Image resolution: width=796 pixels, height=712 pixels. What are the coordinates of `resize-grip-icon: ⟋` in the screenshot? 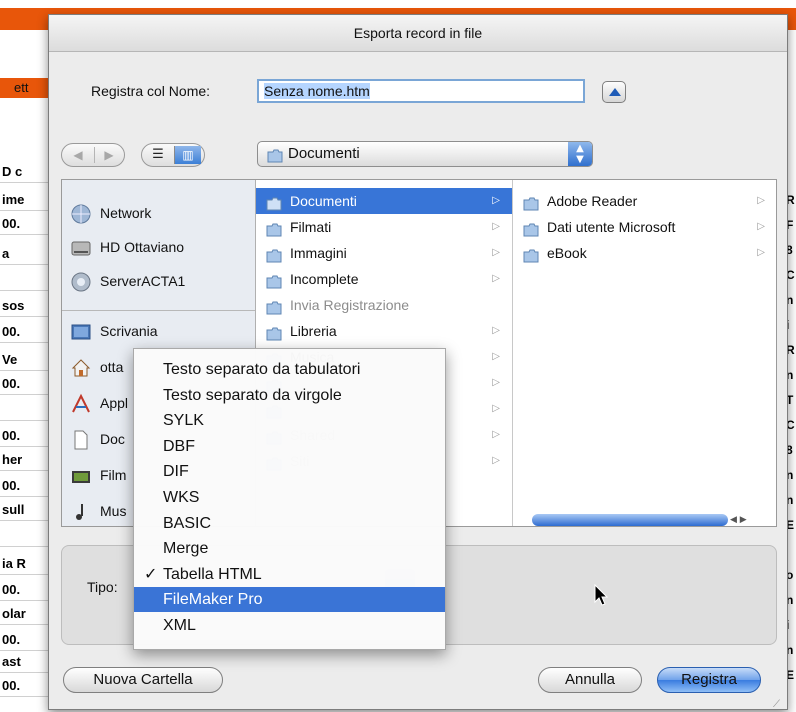 It's located at (779, 705).